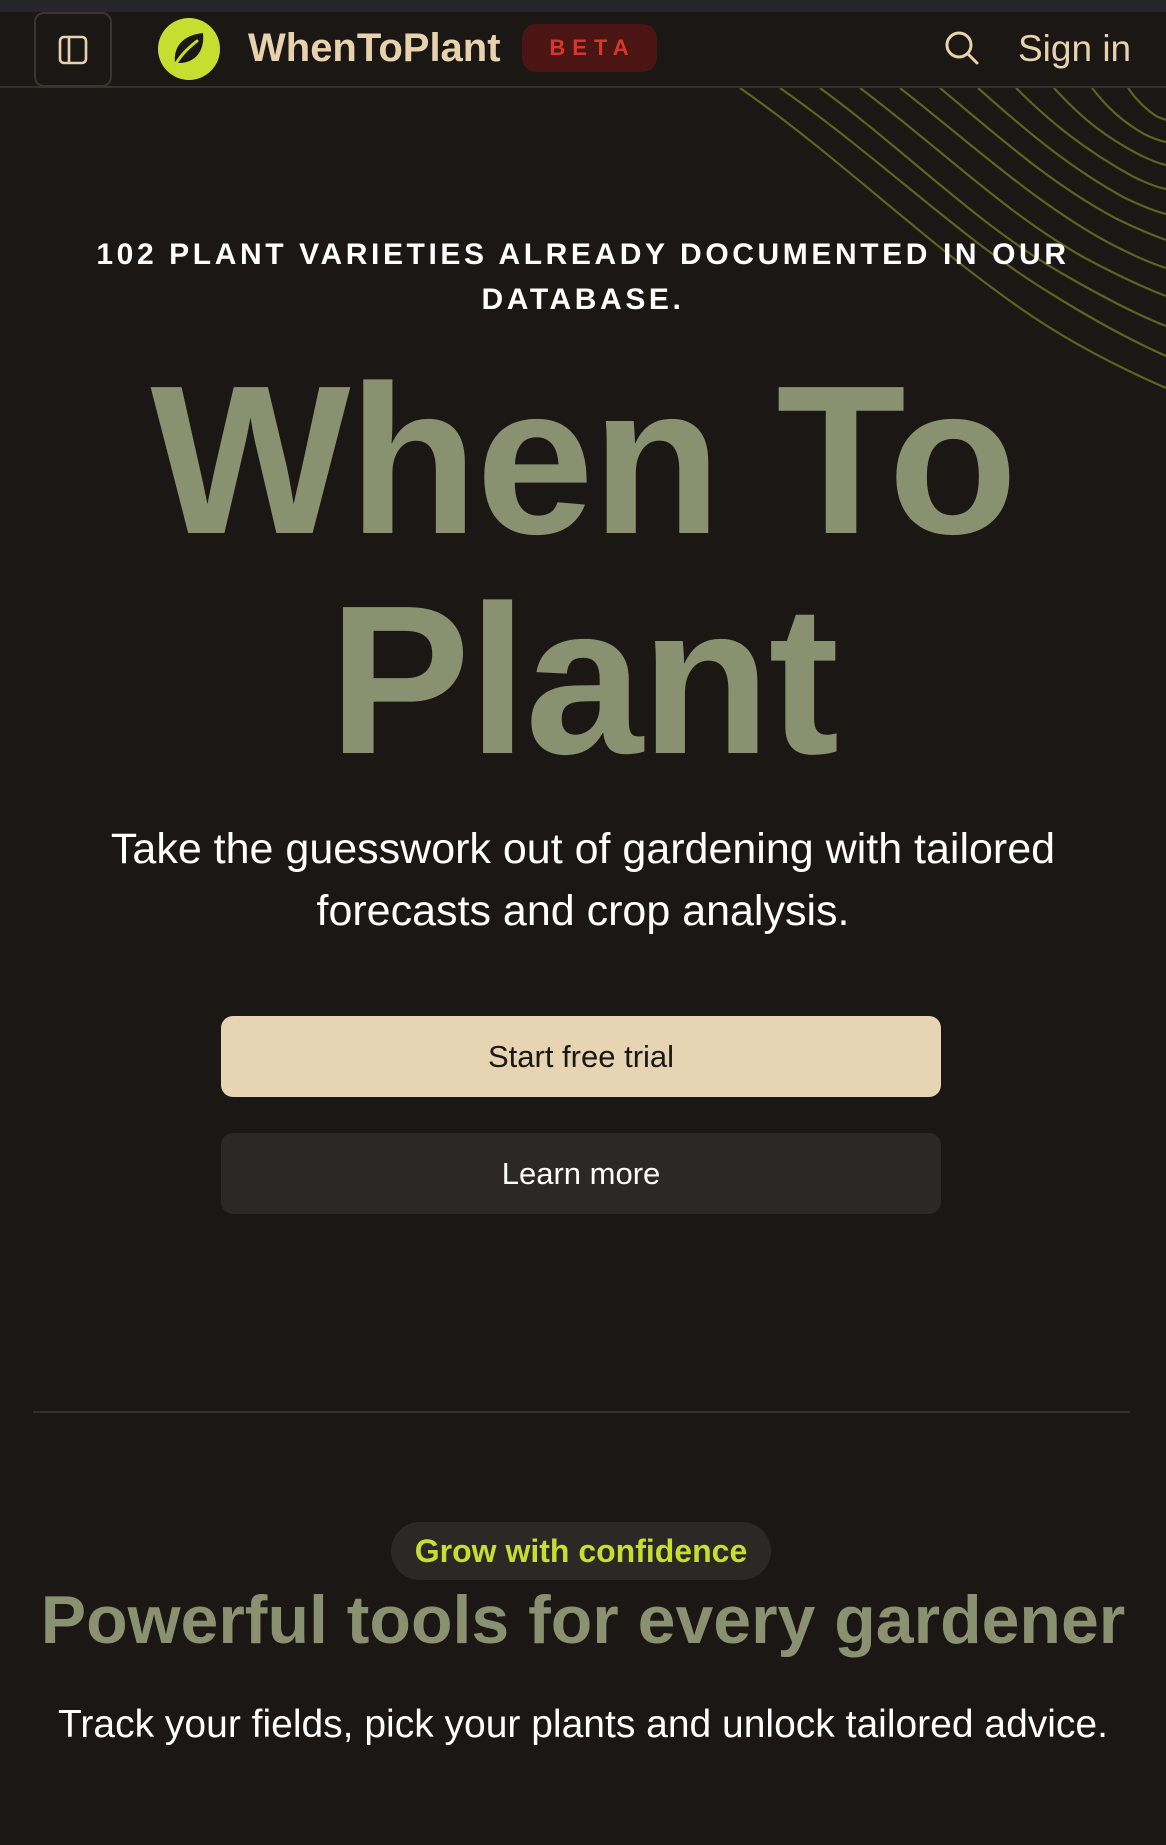 The image size is (1166, 1845). Describe the element at coordinates (583, 6) in the screenshot. I see `browser-top-strip` at that location.